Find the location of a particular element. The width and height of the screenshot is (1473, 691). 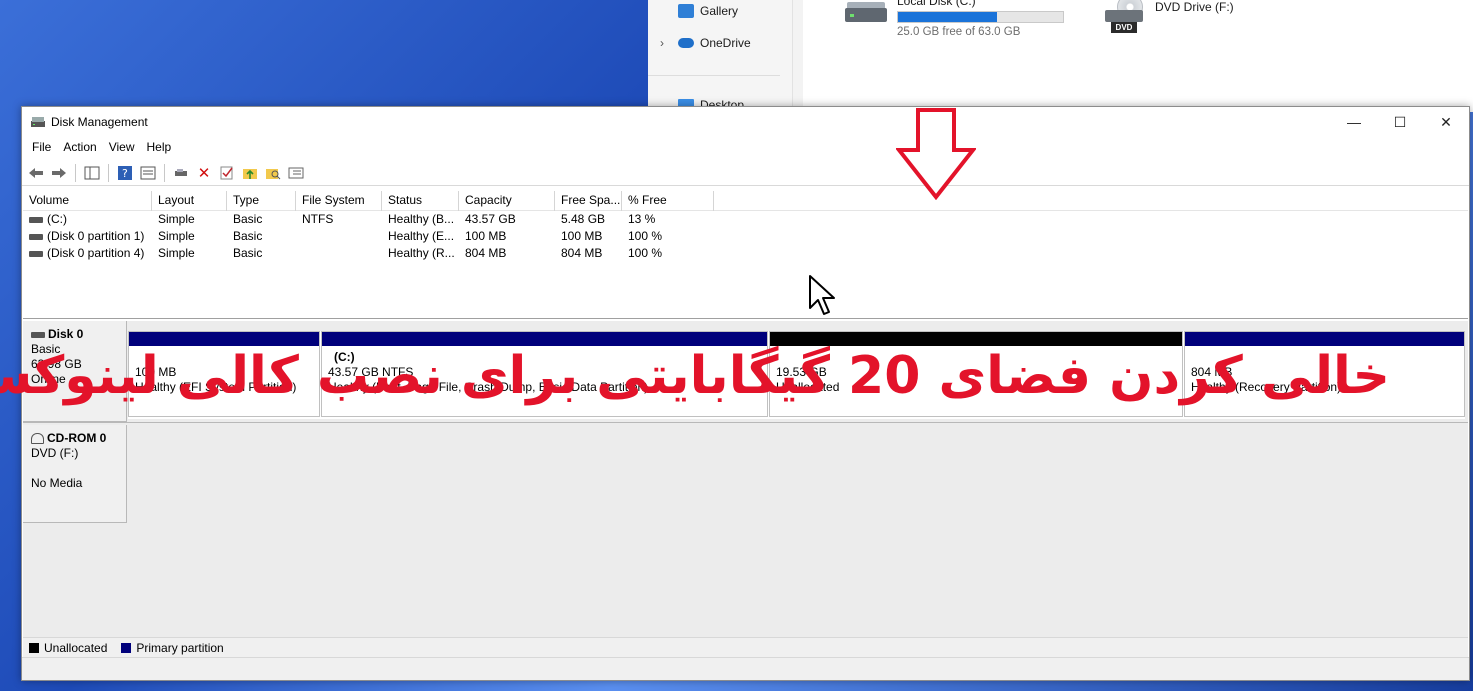

column-header-type: Type is located at coordinates (261, 201).